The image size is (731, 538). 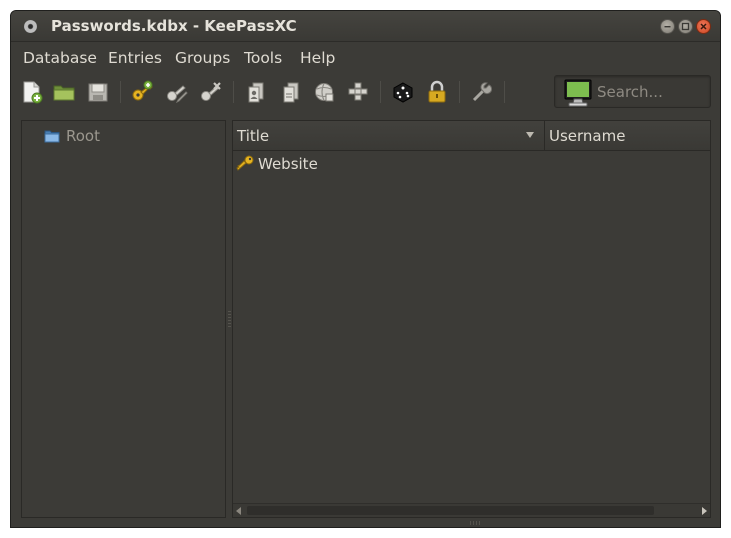 I want to click on tree-item-root: Root, so click(x=72, y=136).